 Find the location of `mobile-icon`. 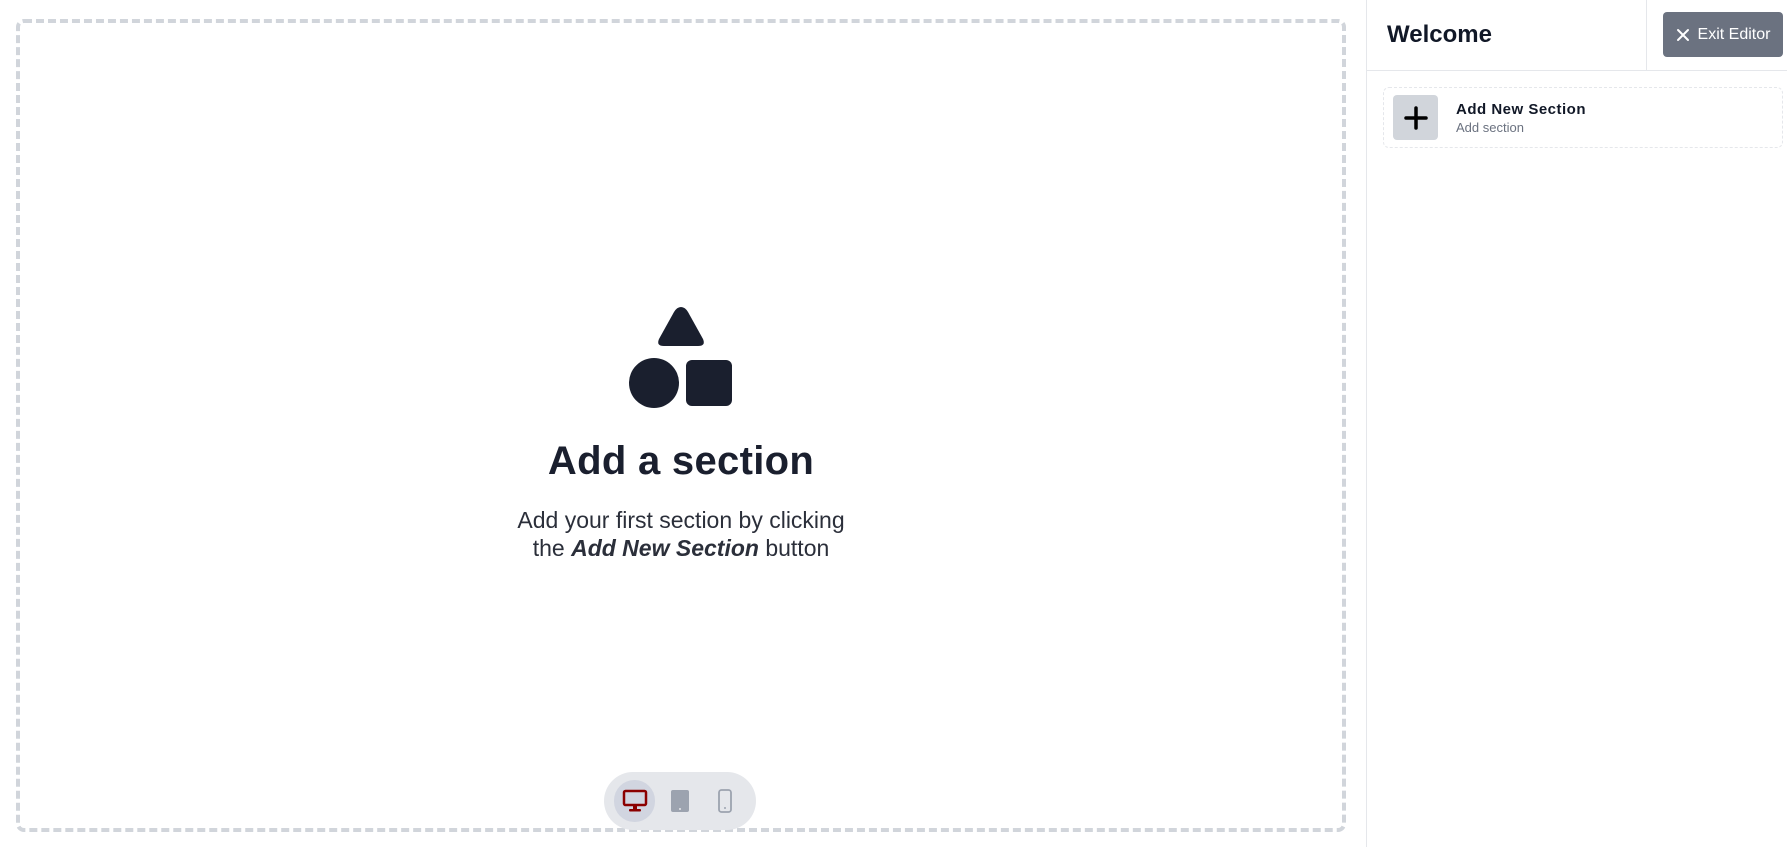

mobile-icon is located at coordinates (725, 801).